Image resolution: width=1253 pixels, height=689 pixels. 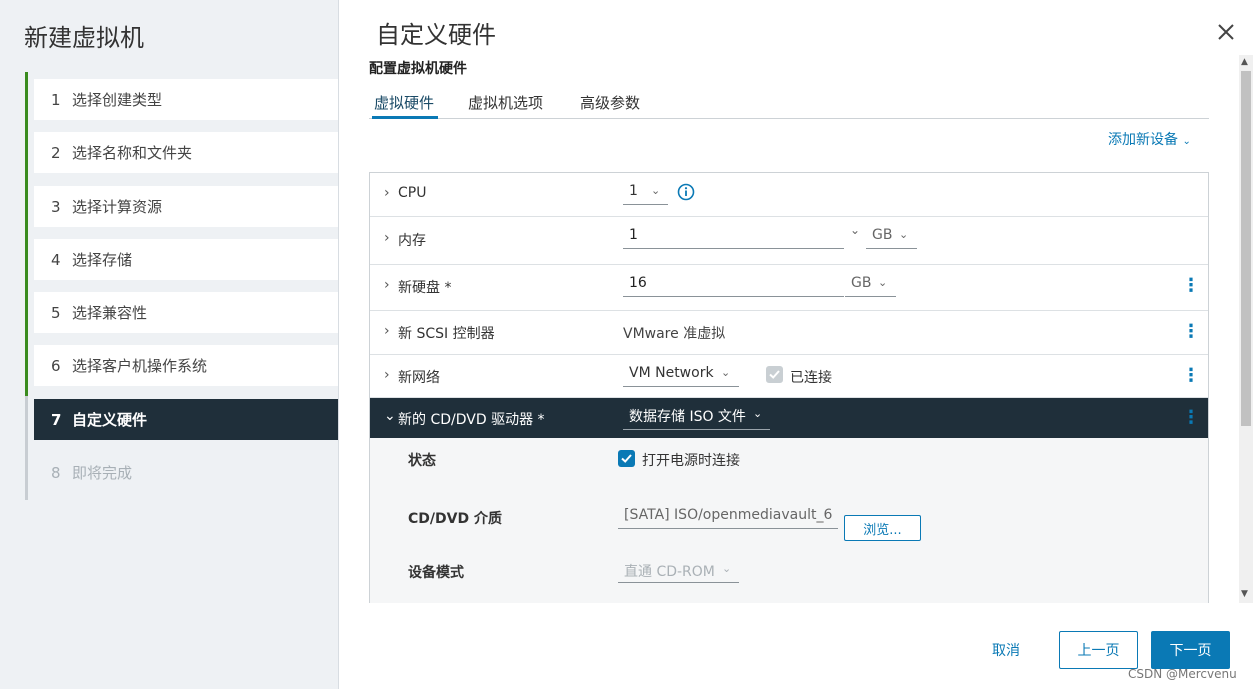 I want to click on step-1: 1 选择创建类型, so click(x=186, y=99).